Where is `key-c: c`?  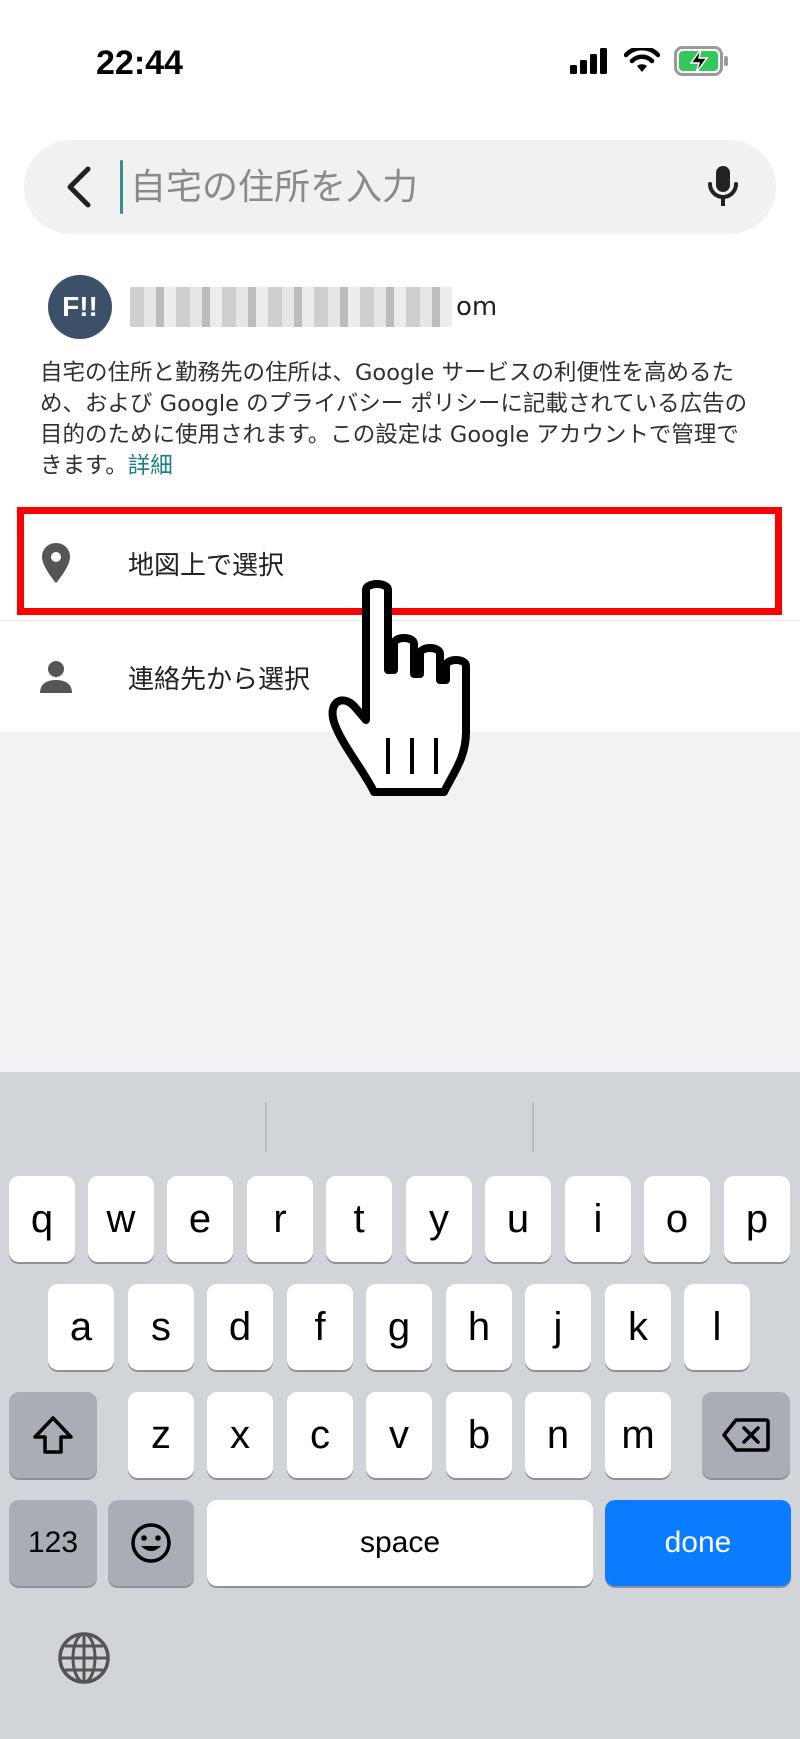
key-c: c is located at coordinates (320, 1435).